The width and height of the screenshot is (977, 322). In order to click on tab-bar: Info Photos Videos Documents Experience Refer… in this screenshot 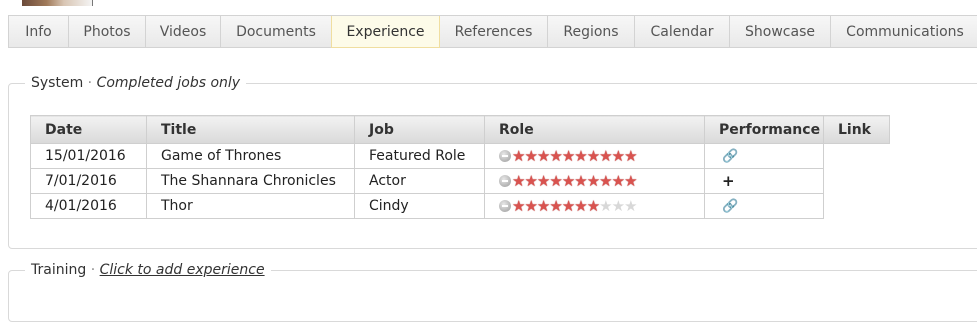, I will do `click(492, 31)`.